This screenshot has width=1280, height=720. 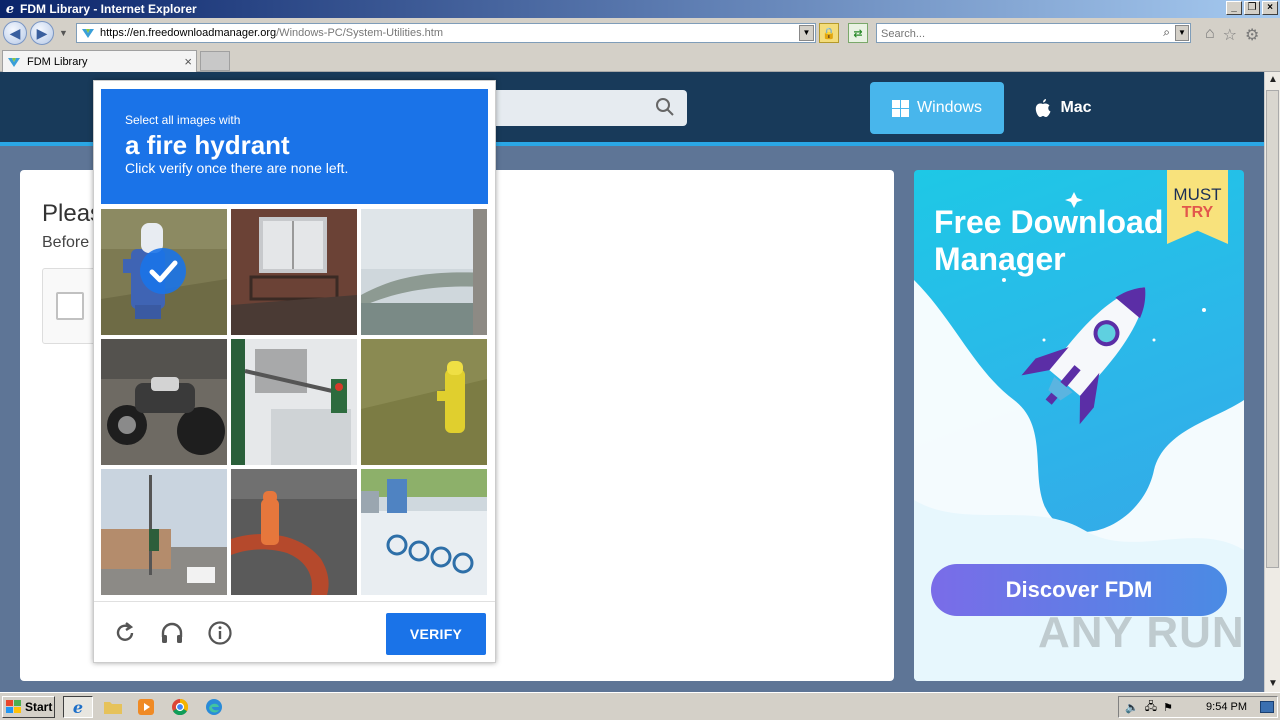 I want to click on search-icon, so click(x=665, y=107).